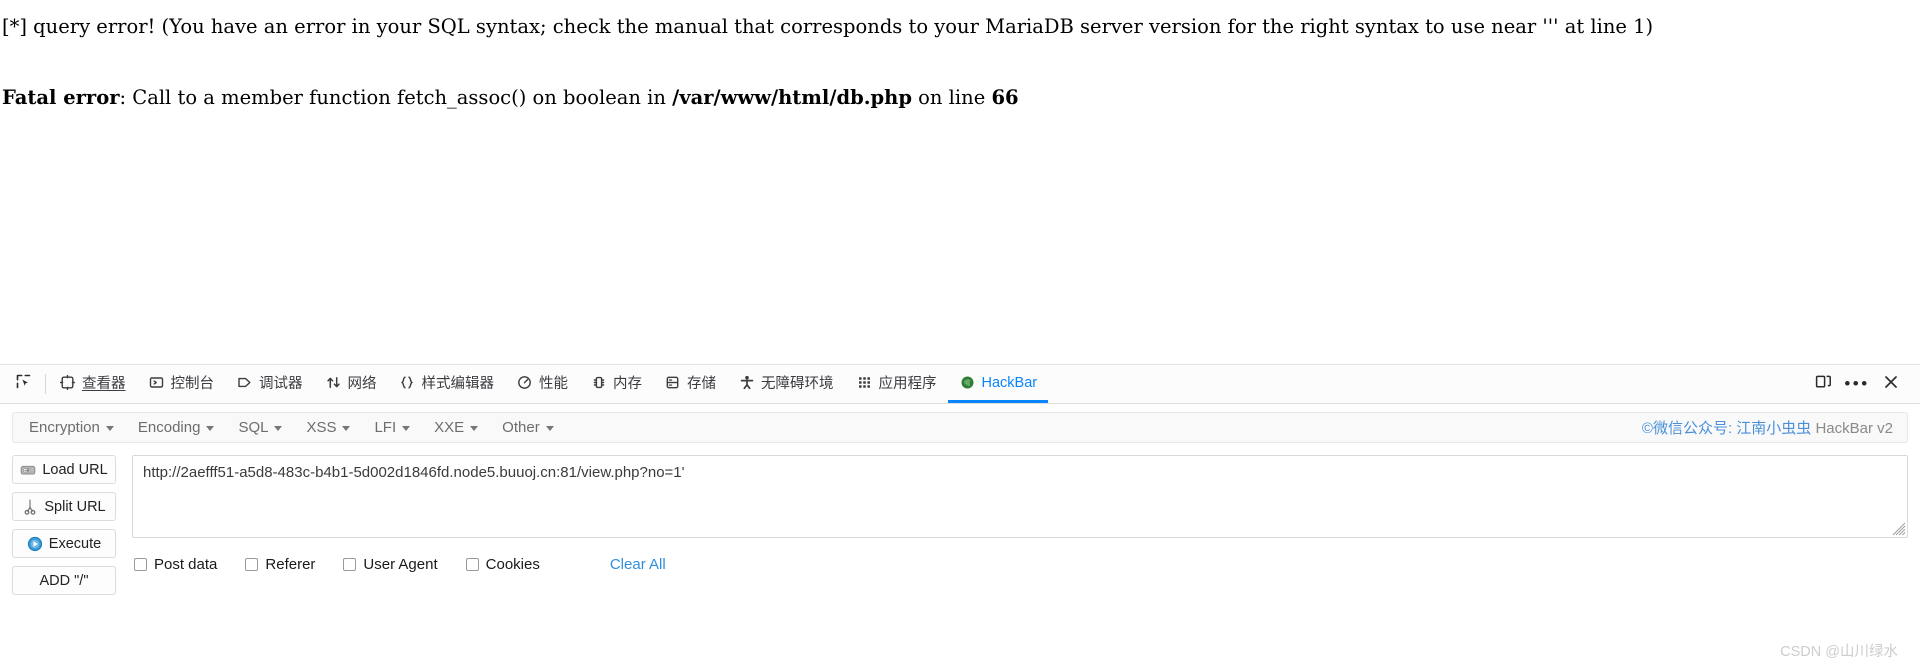  I want to click on menu-encoding: Encoding, so click(176, 427).